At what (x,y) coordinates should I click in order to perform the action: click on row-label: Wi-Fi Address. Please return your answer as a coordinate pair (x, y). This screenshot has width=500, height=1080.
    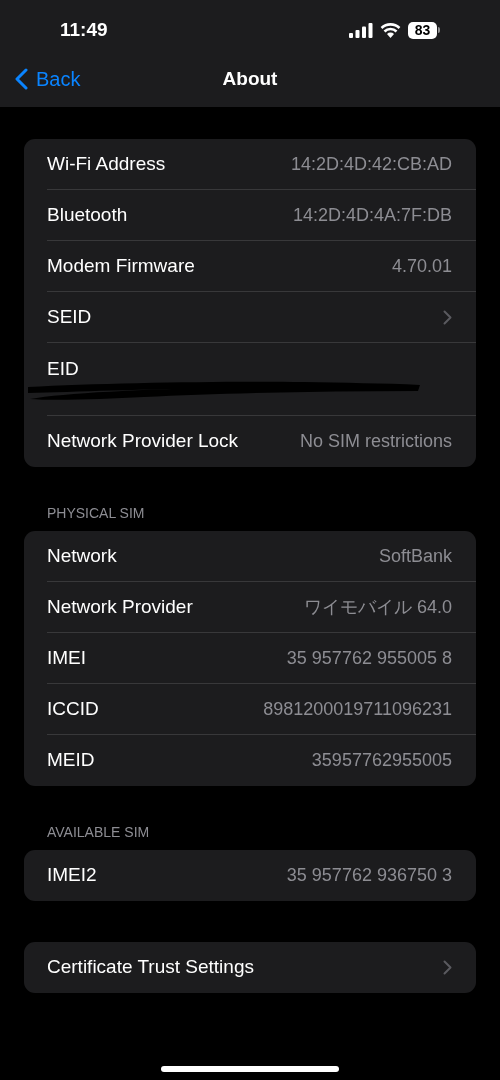
    Looking at the image, I should click on (106, 164).